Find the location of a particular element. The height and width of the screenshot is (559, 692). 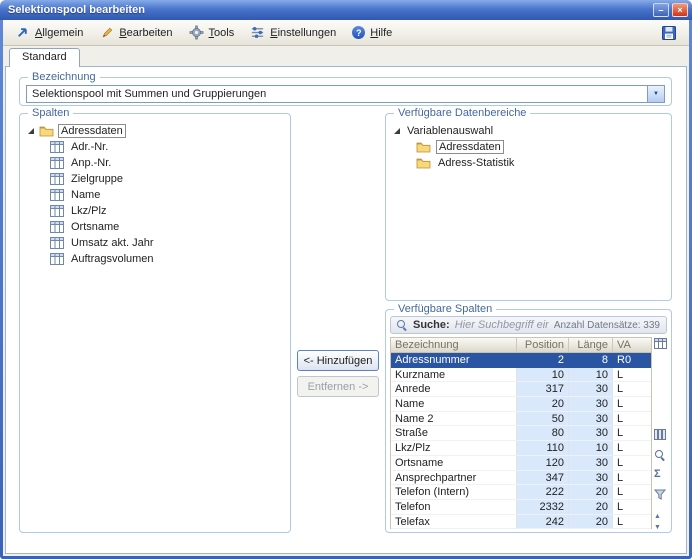

table-row: Name 20 30 L is located at coordinates (521, 404).